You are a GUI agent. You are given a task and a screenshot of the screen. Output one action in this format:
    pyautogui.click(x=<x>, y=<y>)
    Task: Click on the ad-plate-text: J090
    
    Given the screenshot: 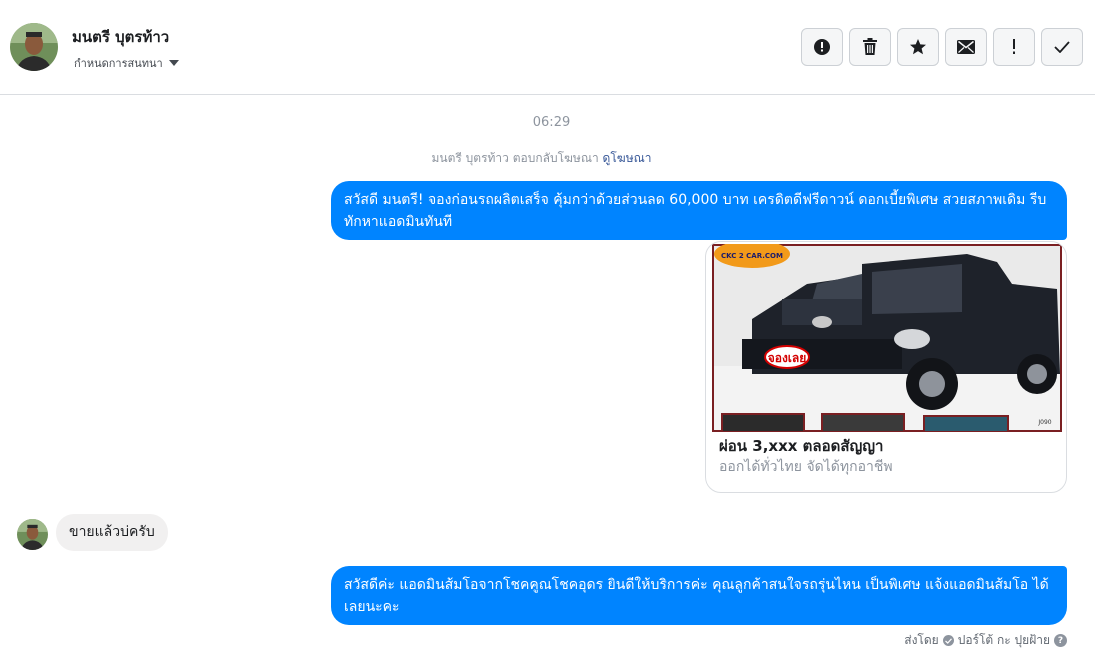 What is the action you would take?
    pyautogui.click(x=1044, y=422)
    